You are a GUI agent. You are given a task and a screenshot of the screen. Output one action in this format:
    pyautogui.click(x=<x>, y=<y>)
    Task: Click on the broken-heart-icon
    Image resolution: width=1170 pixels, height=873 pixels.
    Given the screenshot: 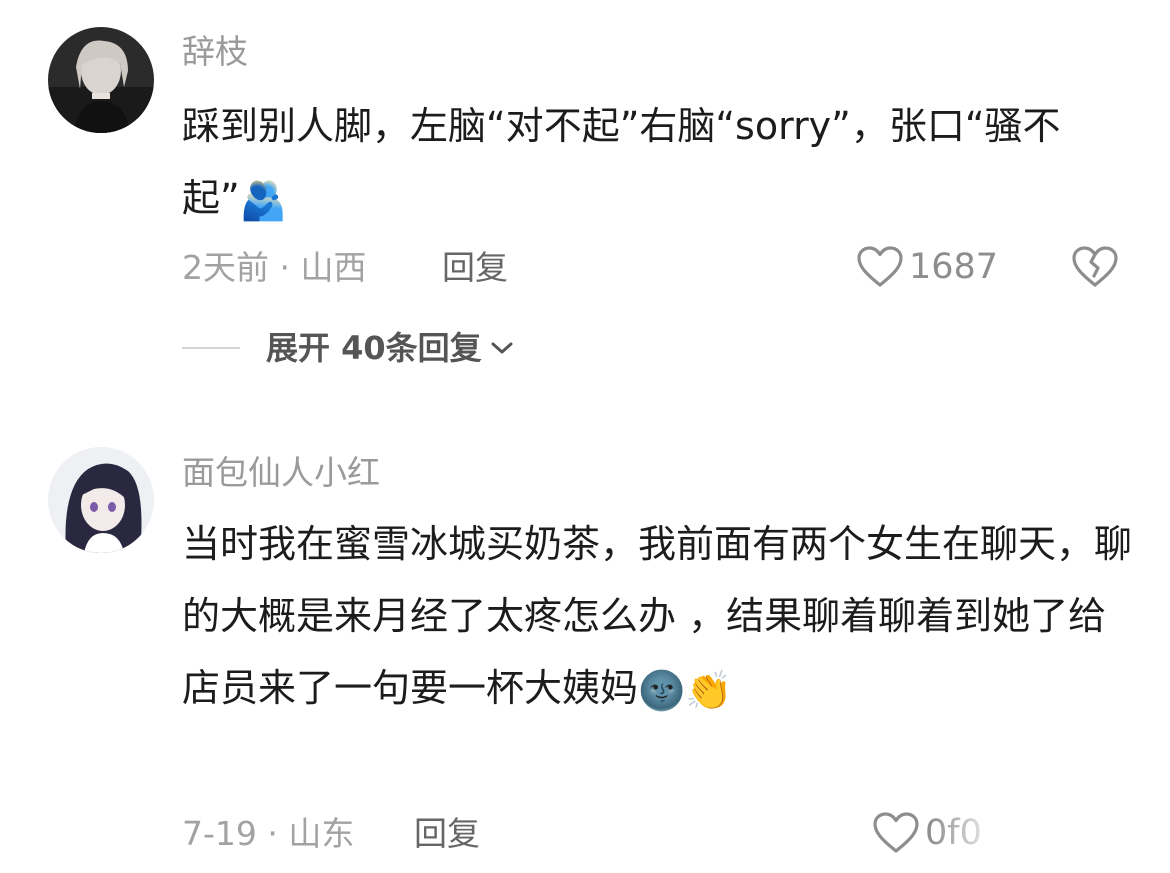 What is the action you would take?
    pyautogui.click(x=1095, y=266)
    